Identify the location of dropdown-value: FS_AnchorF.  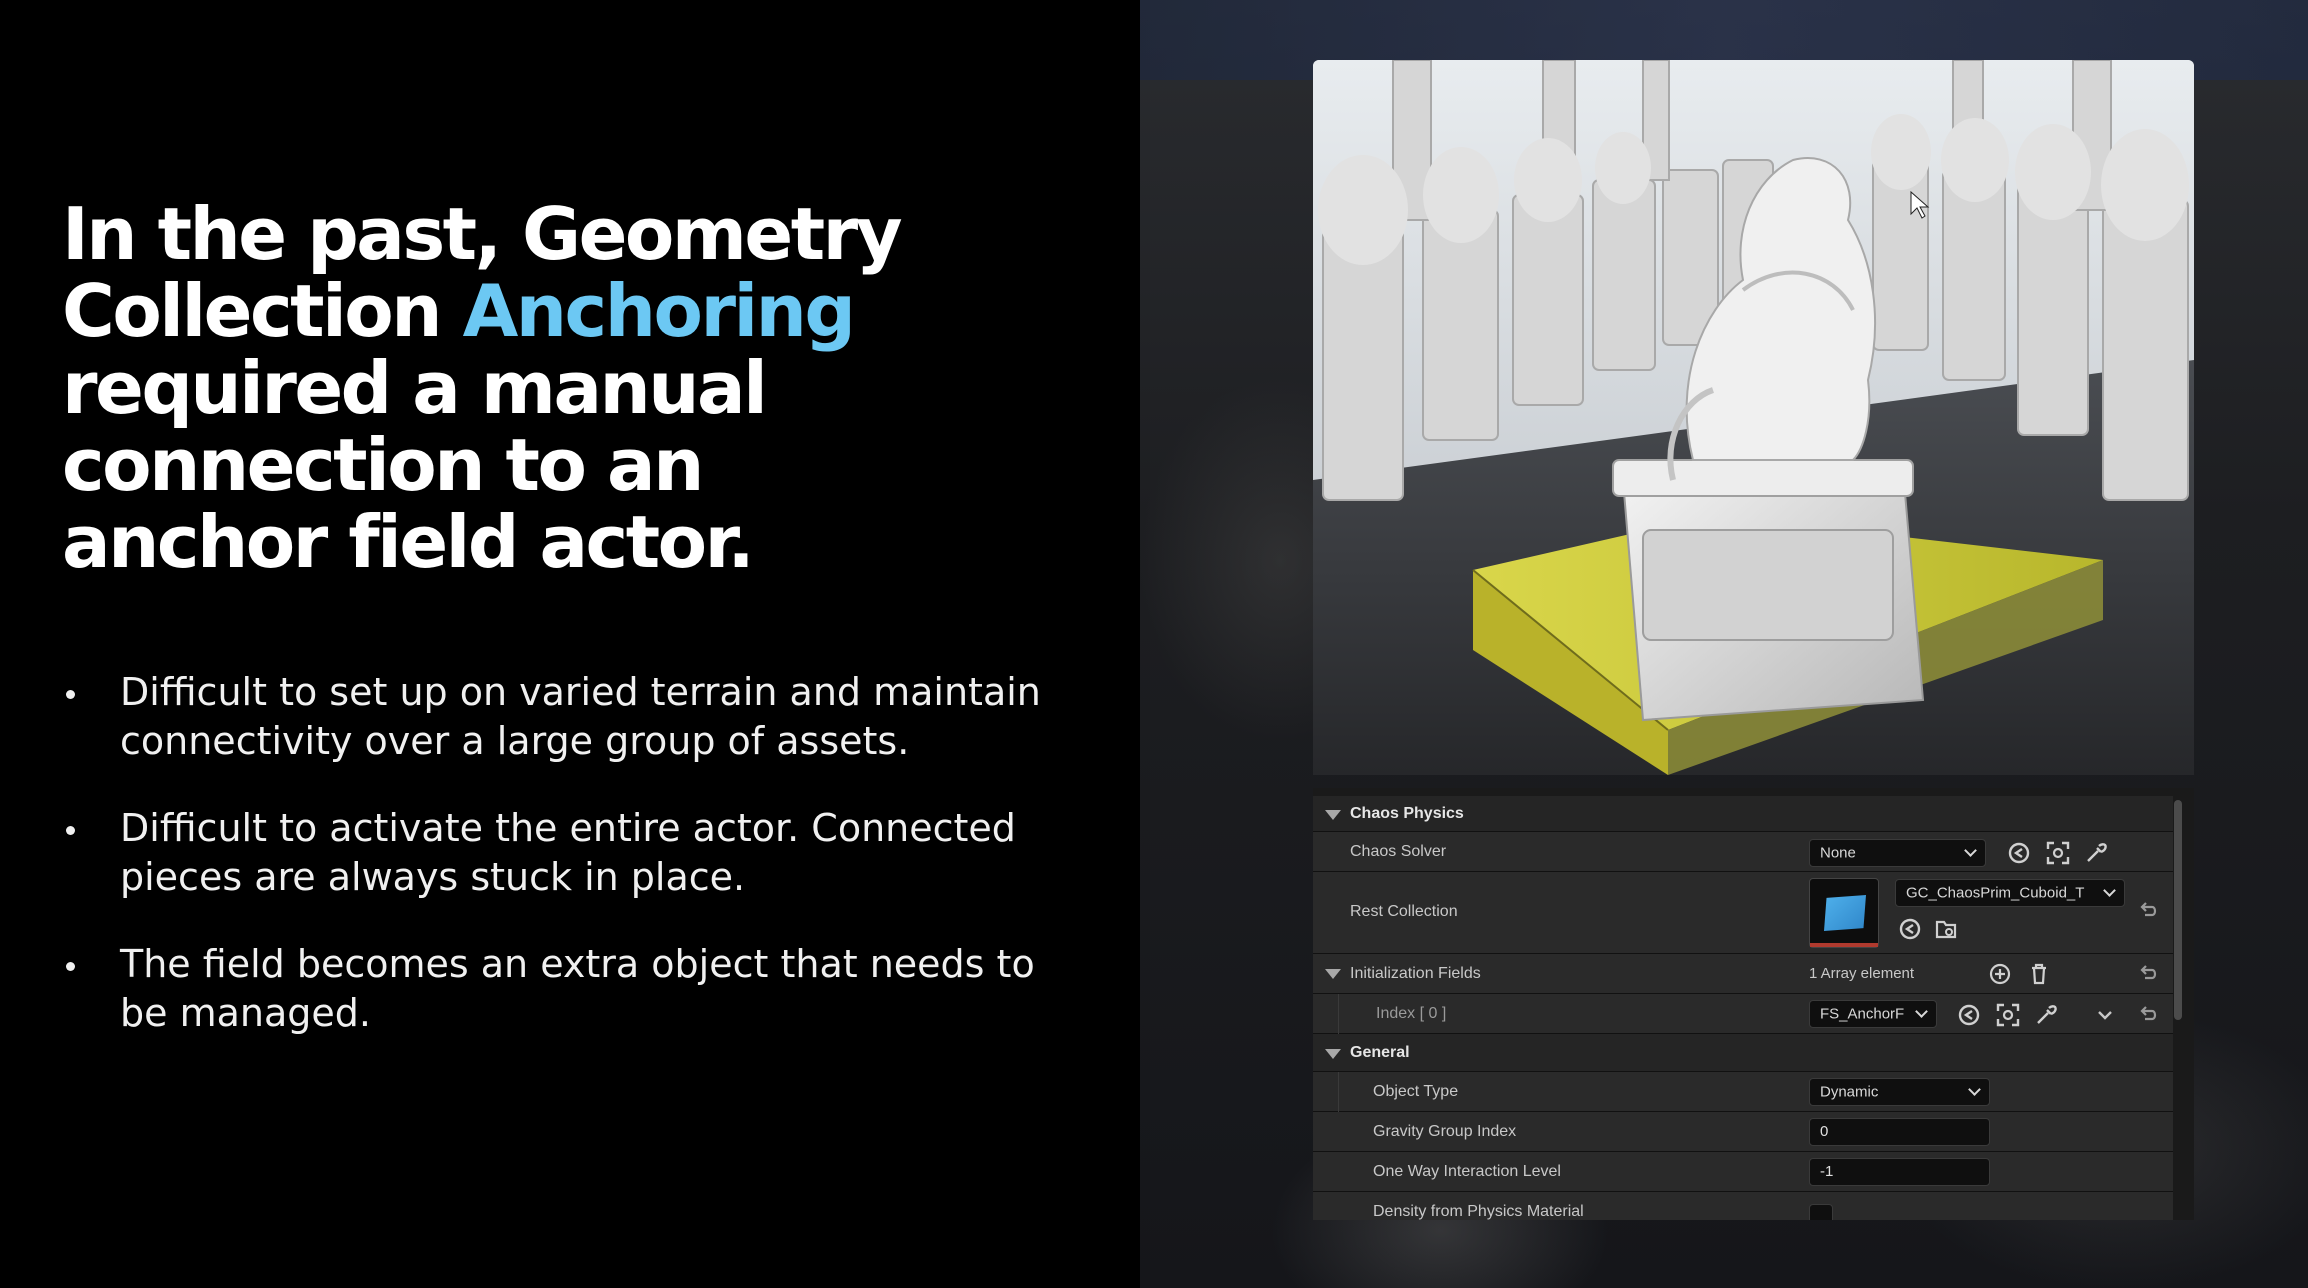
(1862, 1014).